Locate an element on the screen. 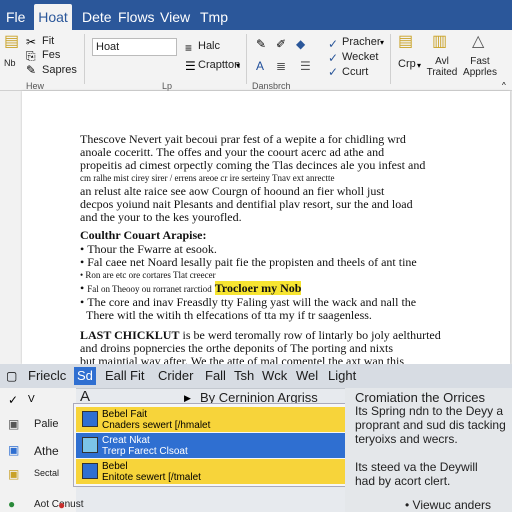 This screenshot has height=512, width=512. style-label-1: Pracher is located at coordinates (361, 42).